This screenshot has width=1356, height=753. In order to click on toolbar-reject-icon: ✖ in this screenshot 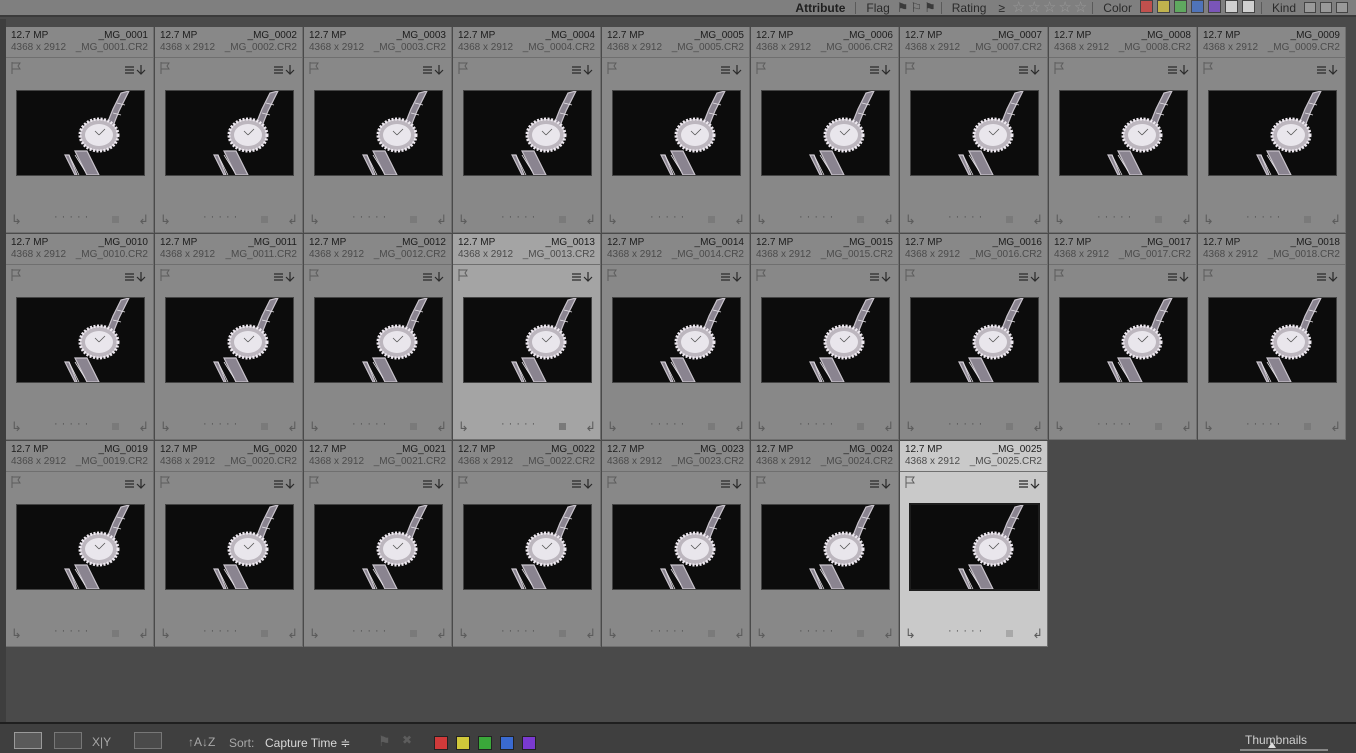, I will do `click(407, 740)`.